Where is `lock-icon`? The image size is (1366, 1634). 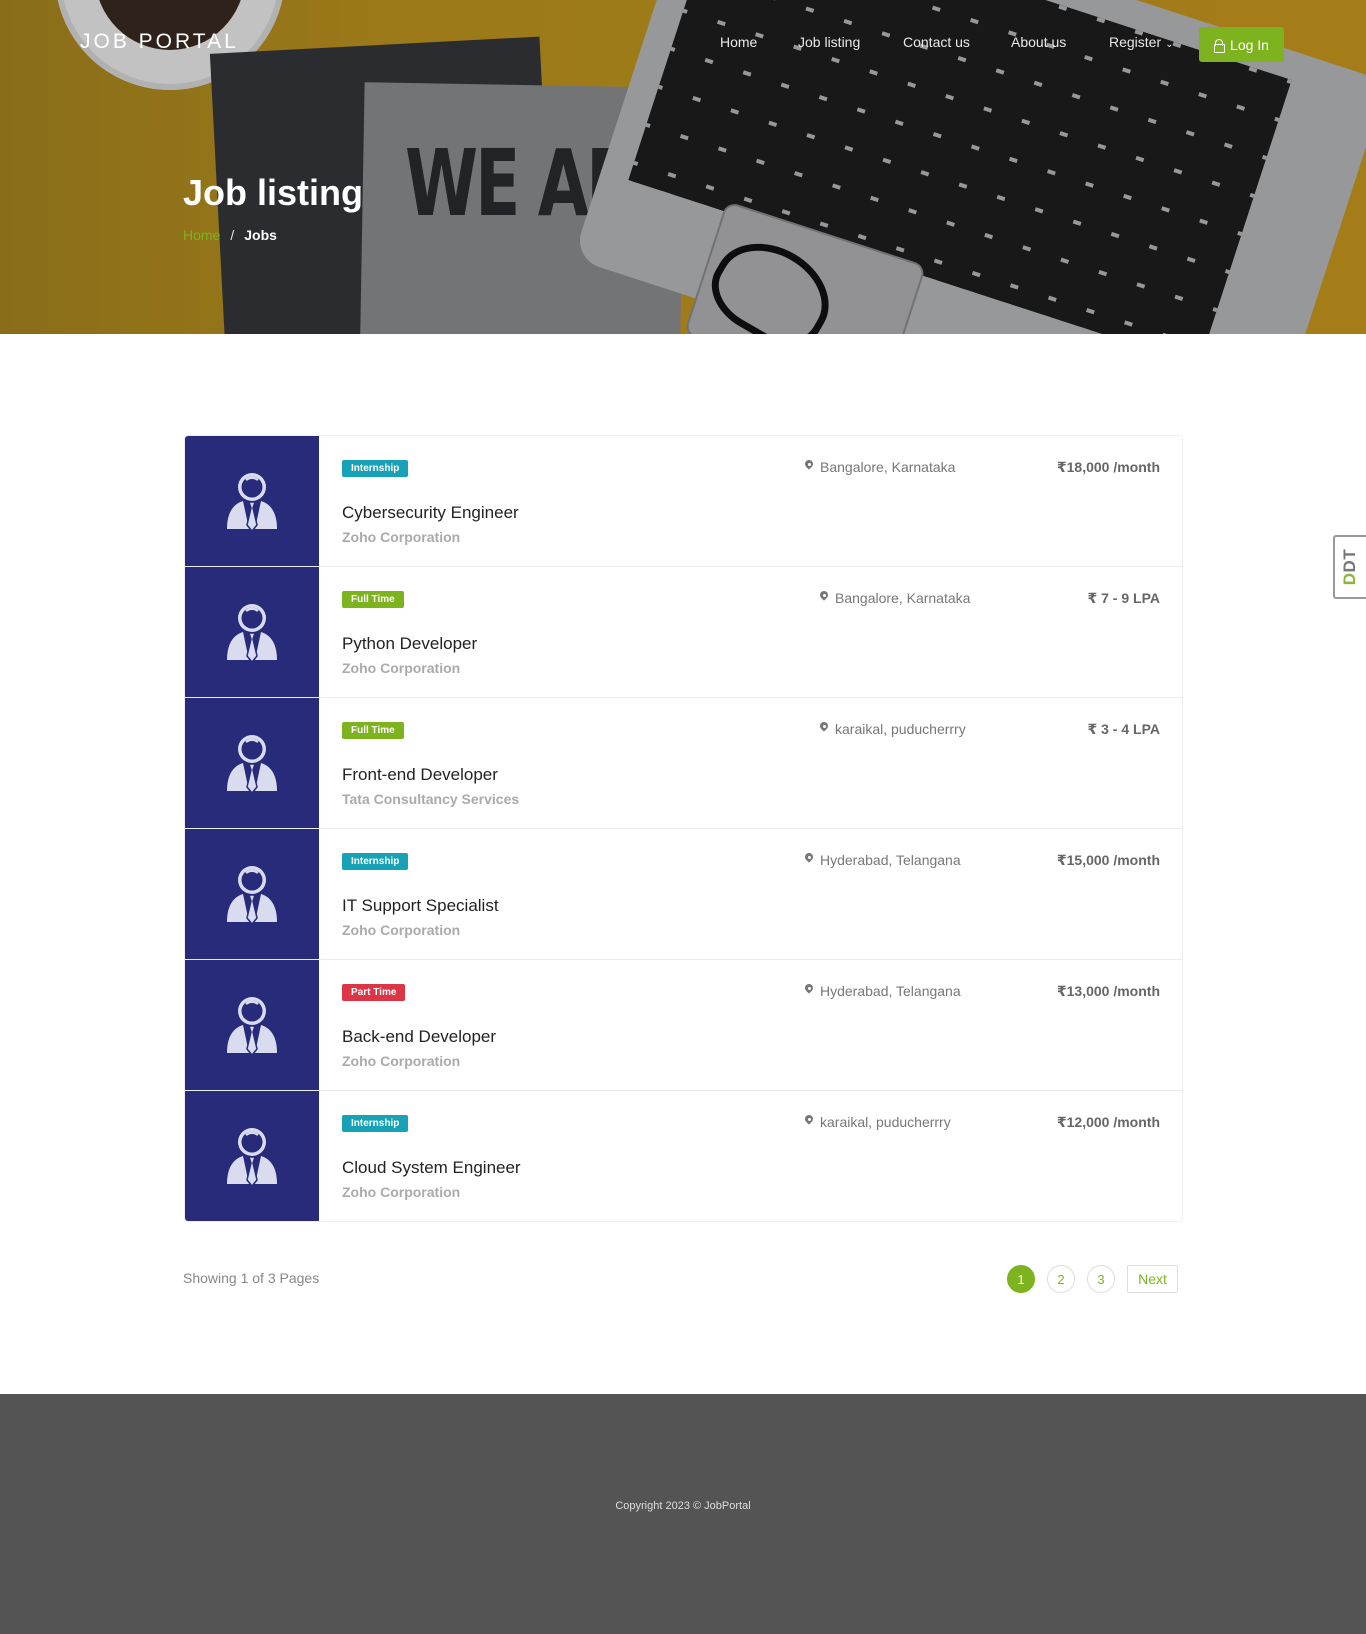 lock-icon is located at coordinates (1220, 45).